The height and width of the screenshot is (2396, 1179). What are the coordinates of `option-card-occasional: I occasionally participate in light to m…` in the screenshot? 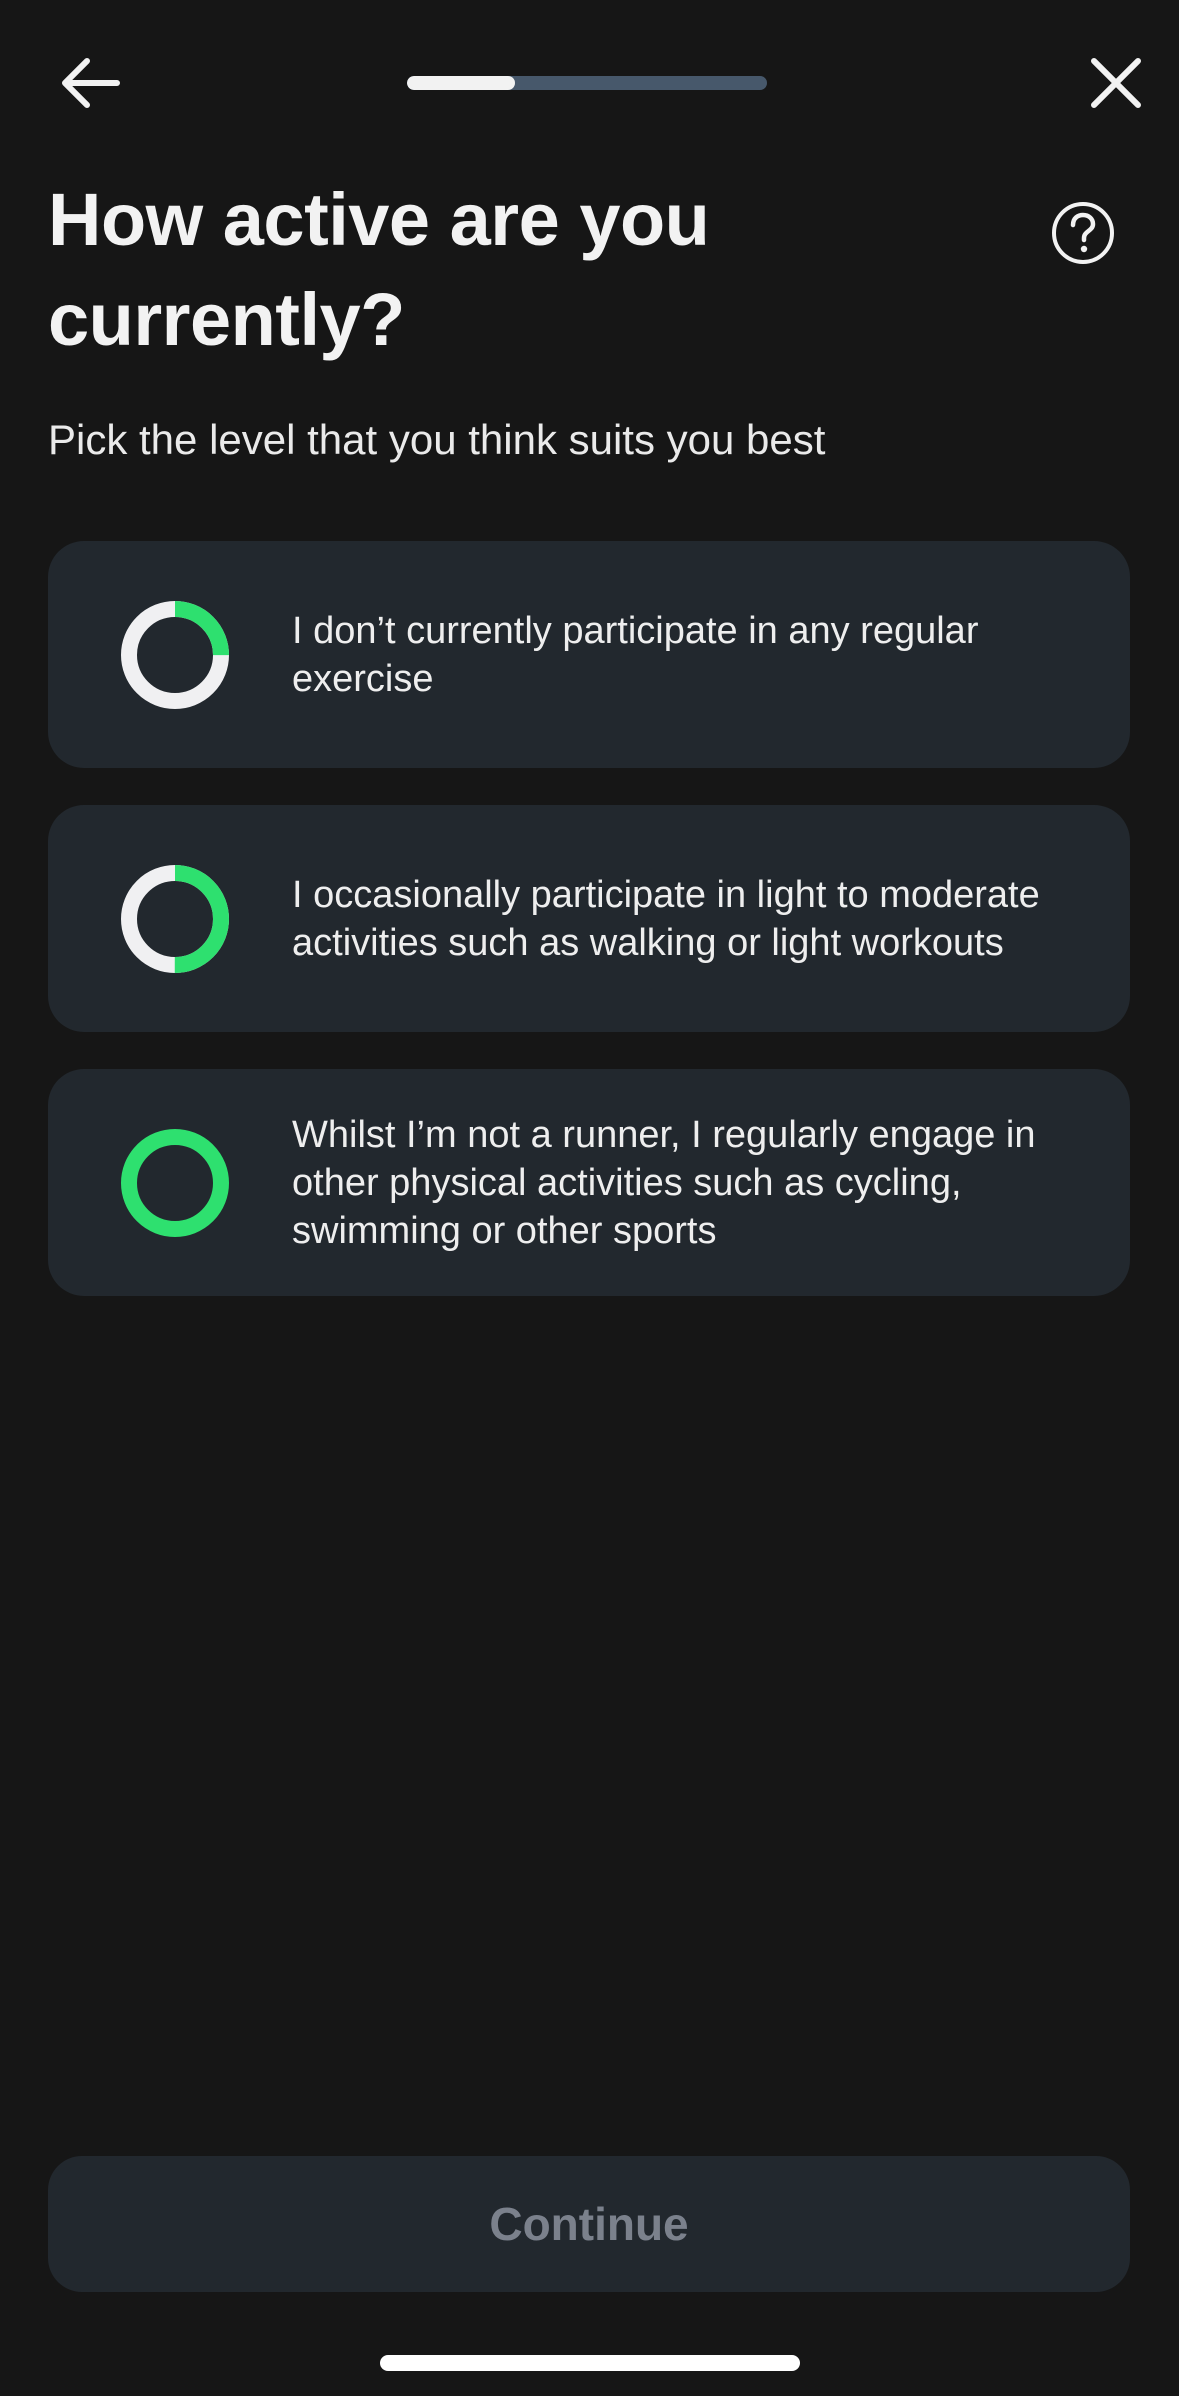 It's located at (589, 918).